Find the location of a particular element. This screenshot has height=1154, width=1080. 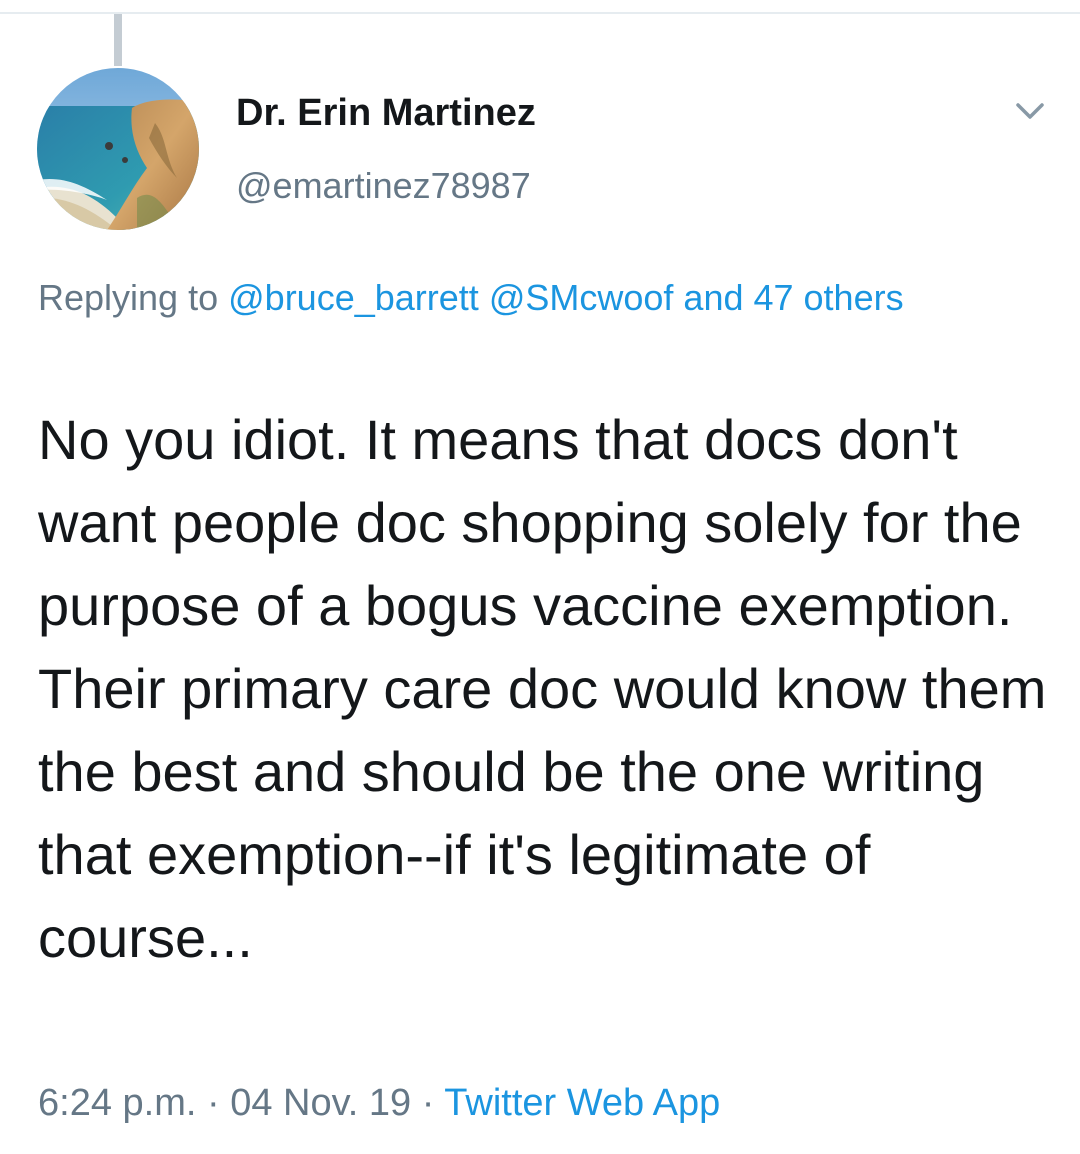

avatar is located at coordinates (118, 149).